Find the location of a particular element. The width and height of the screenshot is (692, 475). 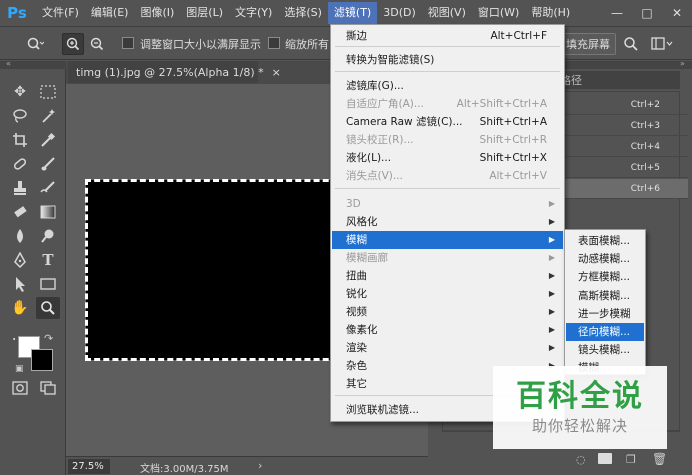

type-tool-icon: T is located at coordinates (48, 260).